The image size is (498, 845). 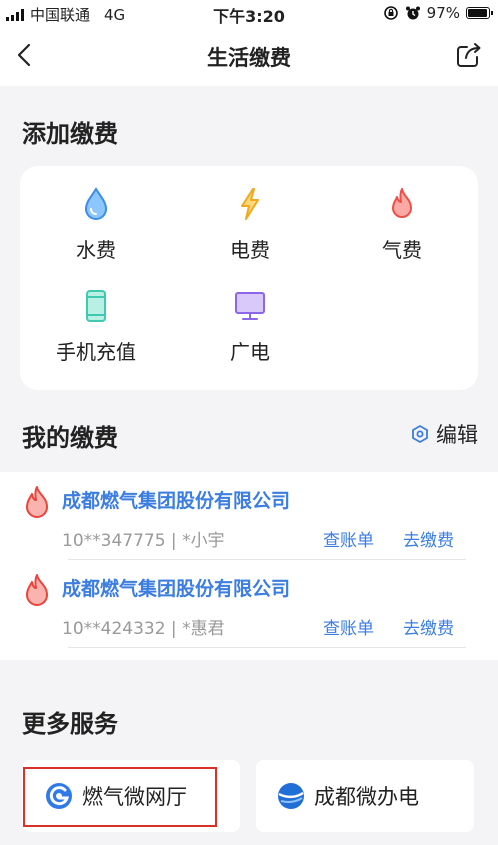 I want to click on page-title: 生活缴费, so click(x=249, y=58).